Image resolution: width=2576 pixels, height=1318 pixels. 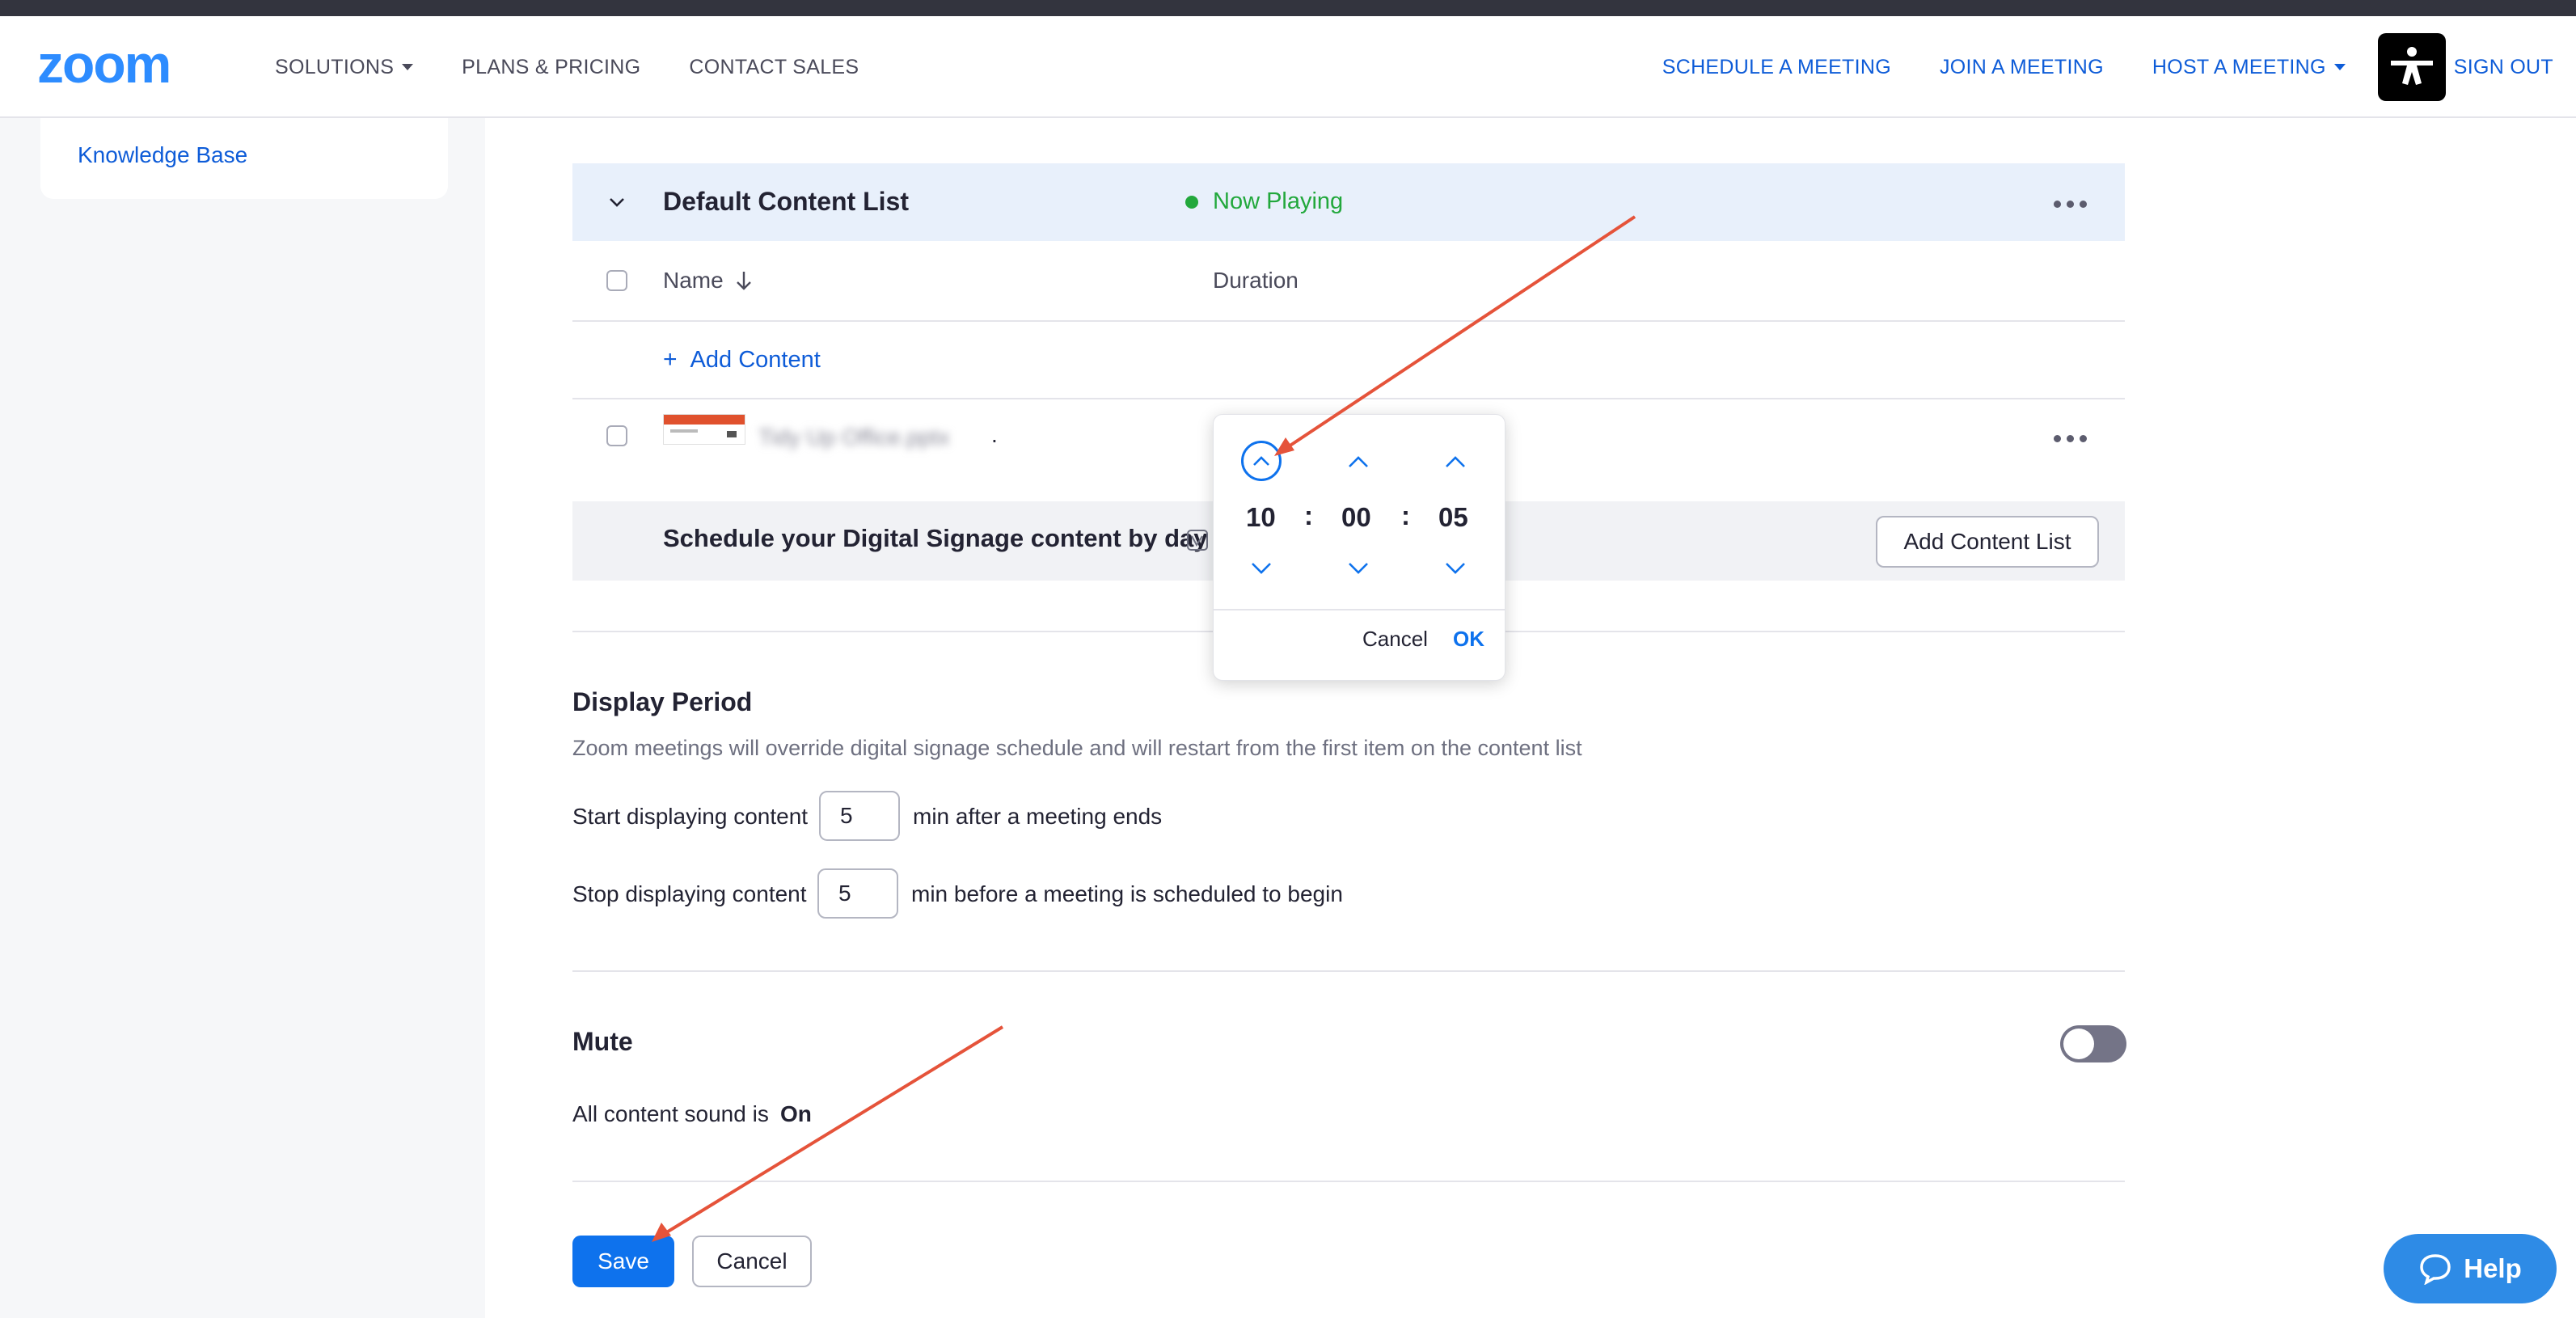 What do you see at coordinates (1358, 461) in the screenshot?
I see `minutes-up-chevron-icon` at bounding box center [1358, 461].